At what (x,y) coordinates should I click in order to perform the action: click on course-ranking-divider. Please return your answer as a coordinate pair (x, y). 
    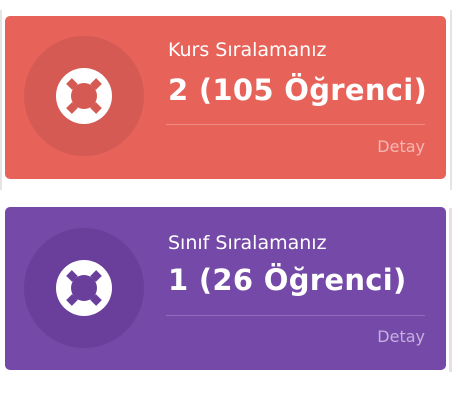
    Looking at the image, I should click on (295, 124).